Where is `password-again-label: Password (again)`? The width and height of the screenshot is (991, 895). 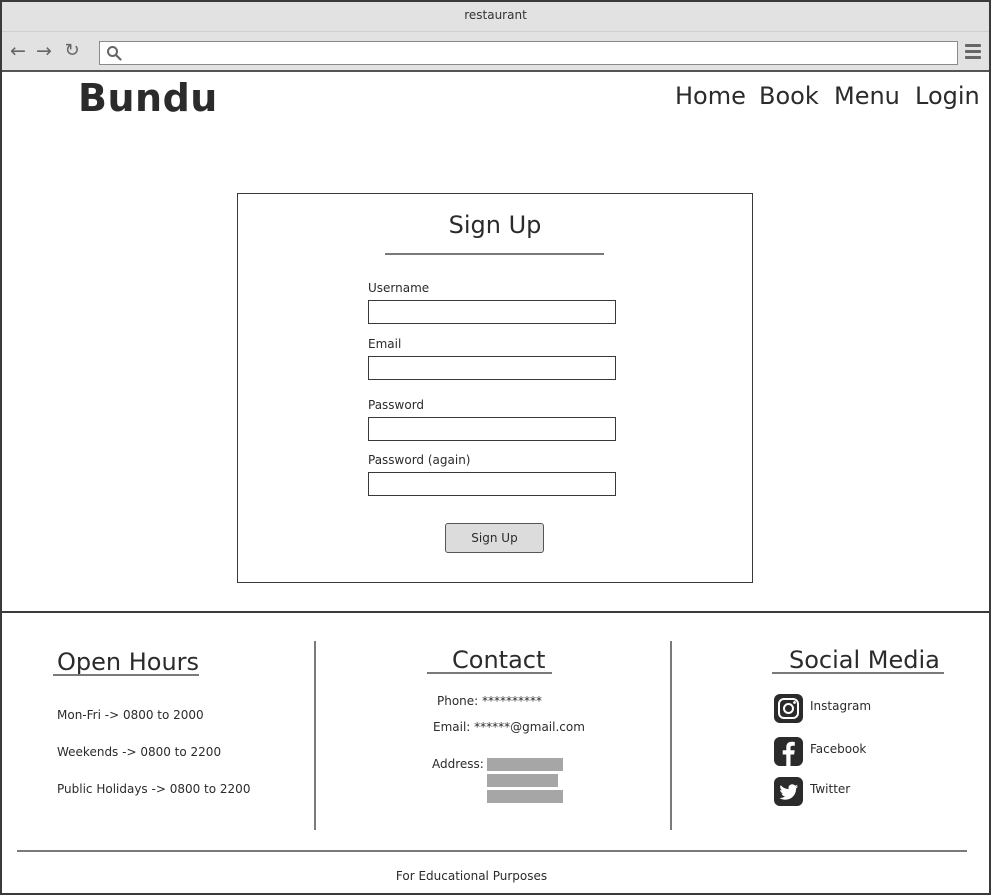 password-again-label: Password (again) is located at coordinates (419, 460).